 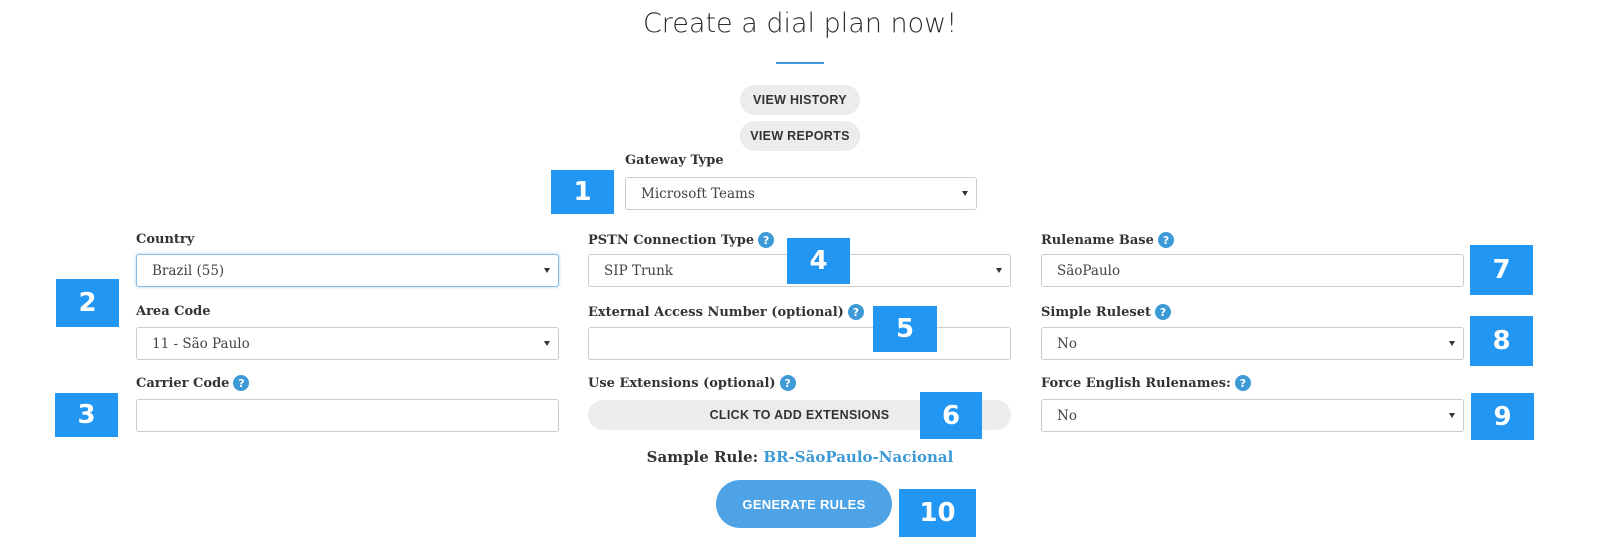 I want to click on rulename-base-label: Rulename Base ?, so click(x=1107, y=240).